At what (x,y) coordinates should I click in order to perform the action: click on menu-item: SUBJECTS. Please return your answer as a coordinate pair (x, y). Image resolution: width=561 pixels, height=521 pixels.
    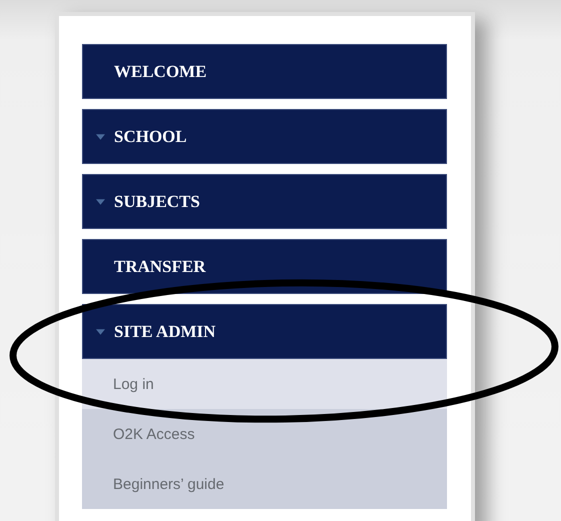
    Looking at the image, I should click on (264, 201).